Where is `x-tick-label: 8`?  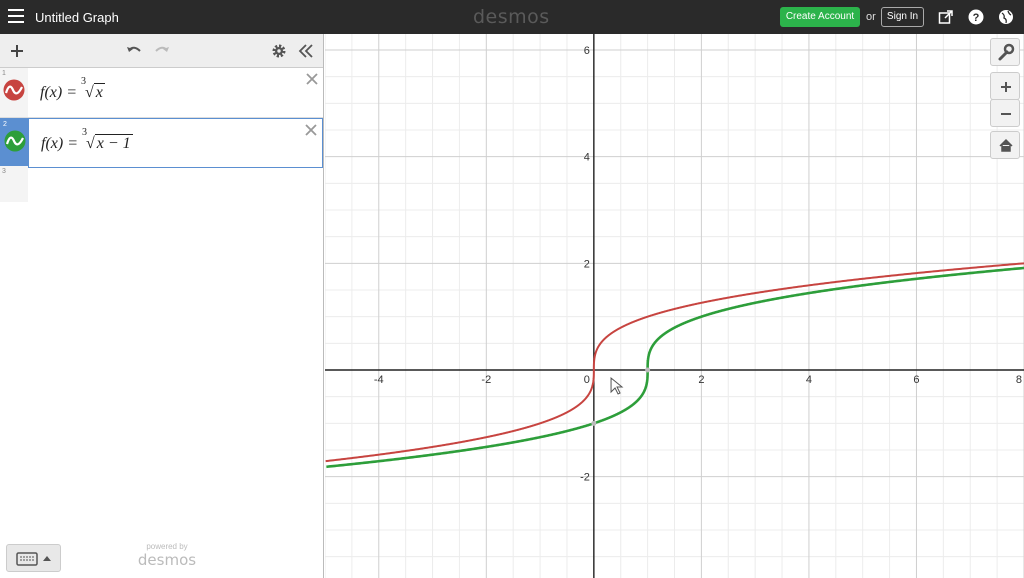
x-tick-label: 8 is located at coordinates (1019, 380).